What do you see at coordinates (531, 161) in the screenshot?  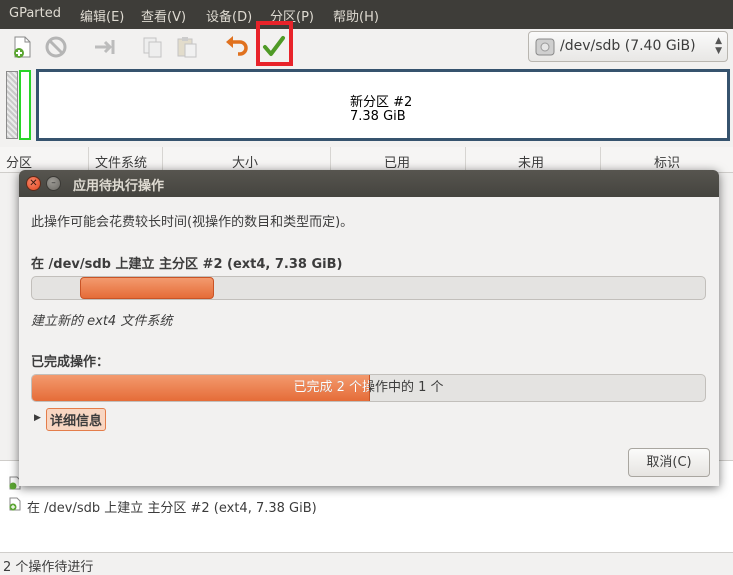 I see `column-unused: 未用` at bounding box center [531, 161].